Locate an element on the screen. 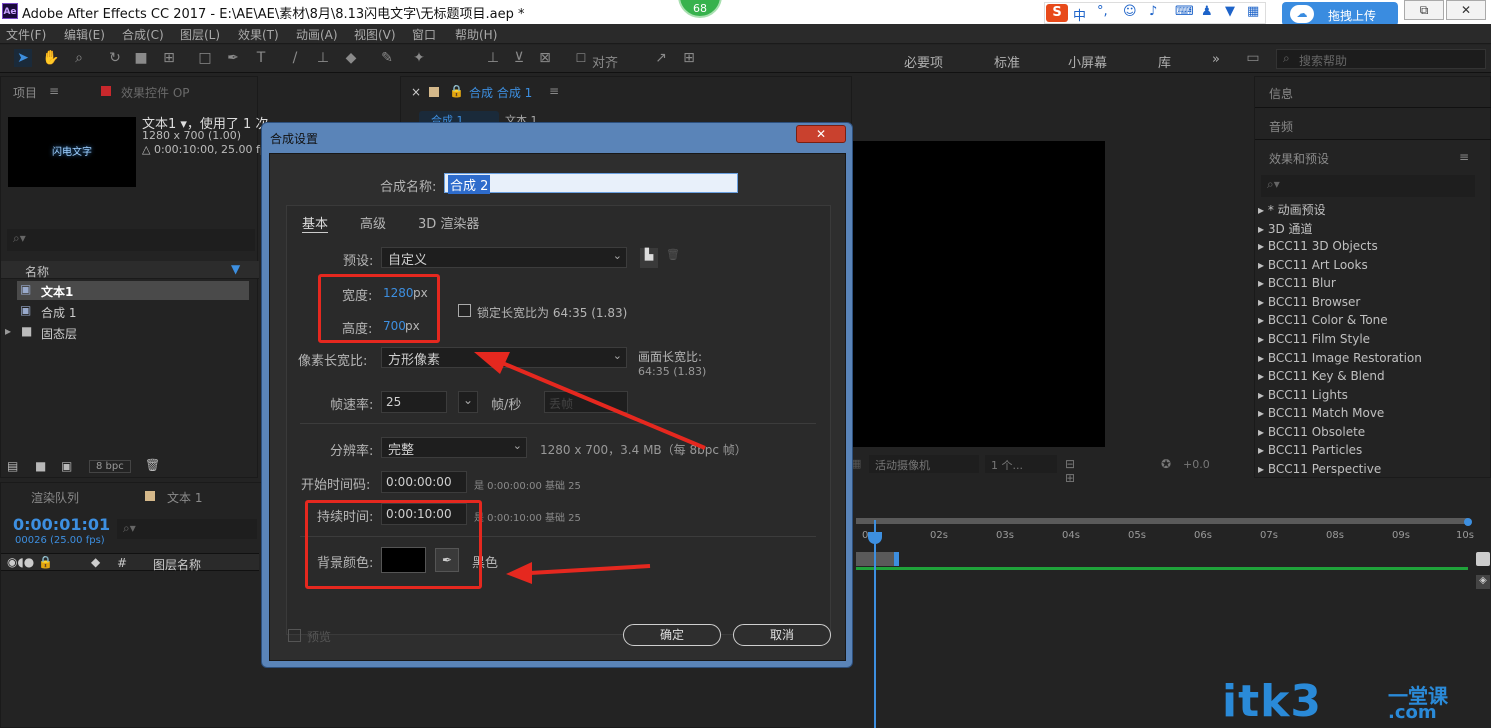 The image size is (1491, 728). frame-rate-dropdown: ⌄ is located at coordinates (468, 402).